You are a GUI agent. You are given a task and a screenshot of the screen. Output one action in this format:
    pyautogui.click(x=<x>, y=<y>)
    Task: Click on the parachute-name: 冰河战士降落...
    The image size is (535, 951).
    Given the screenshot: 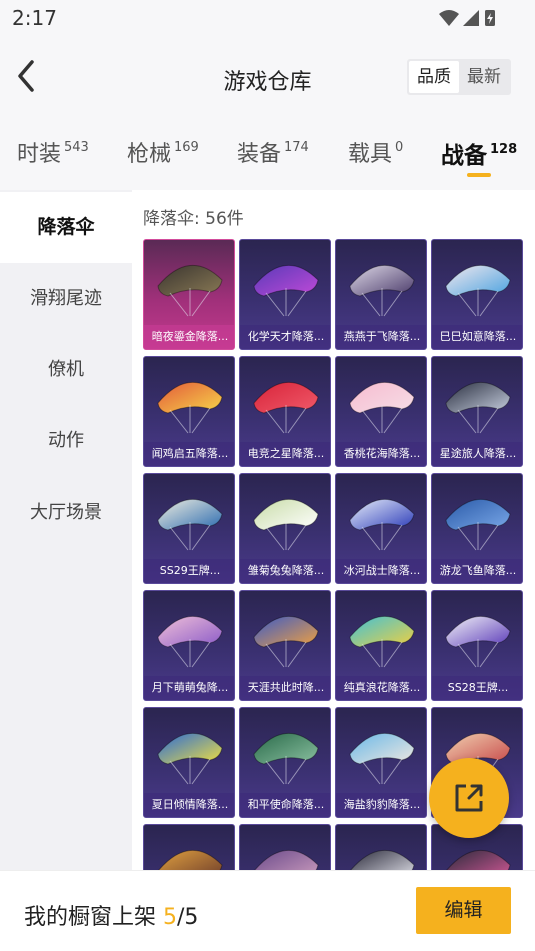 What is the action you would take?
    pyautogui.click(x=381, y=571)
    